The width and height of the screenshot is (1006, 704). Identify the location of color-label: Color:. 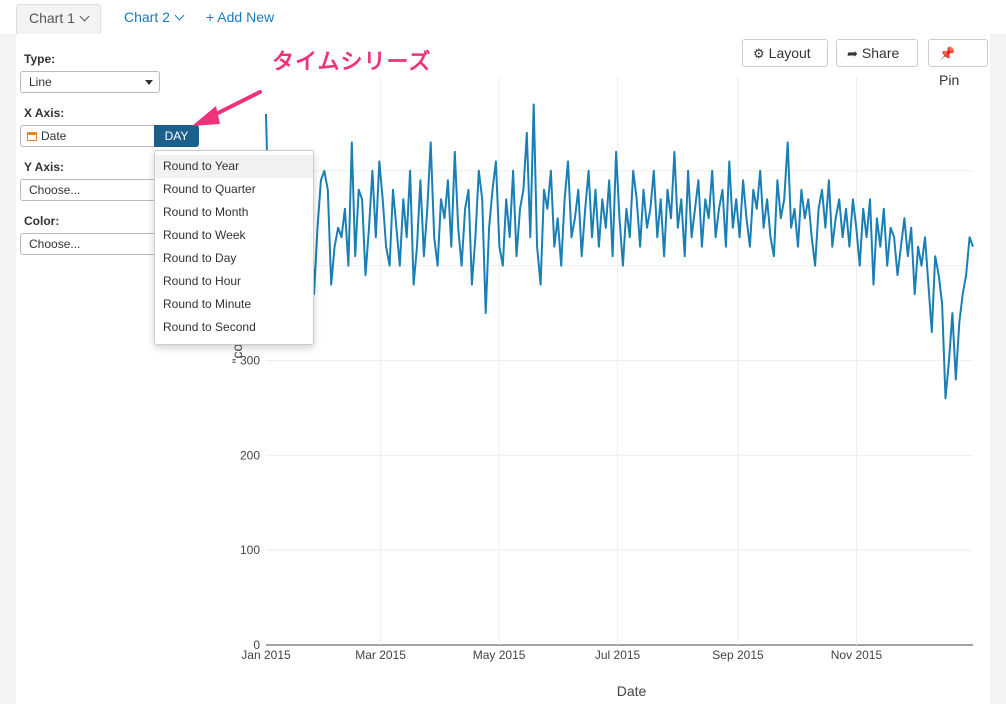
(42, 221).